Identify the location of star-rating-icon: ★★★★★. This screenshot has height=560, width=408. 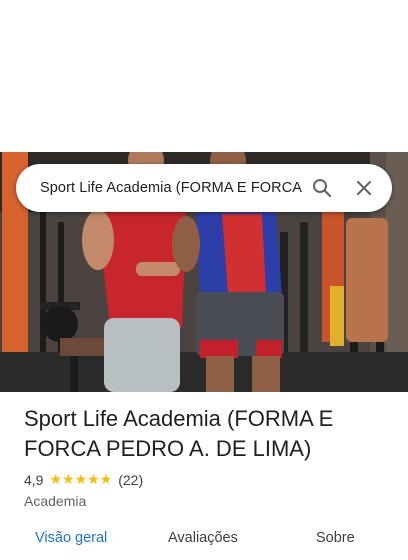
(81, 479).